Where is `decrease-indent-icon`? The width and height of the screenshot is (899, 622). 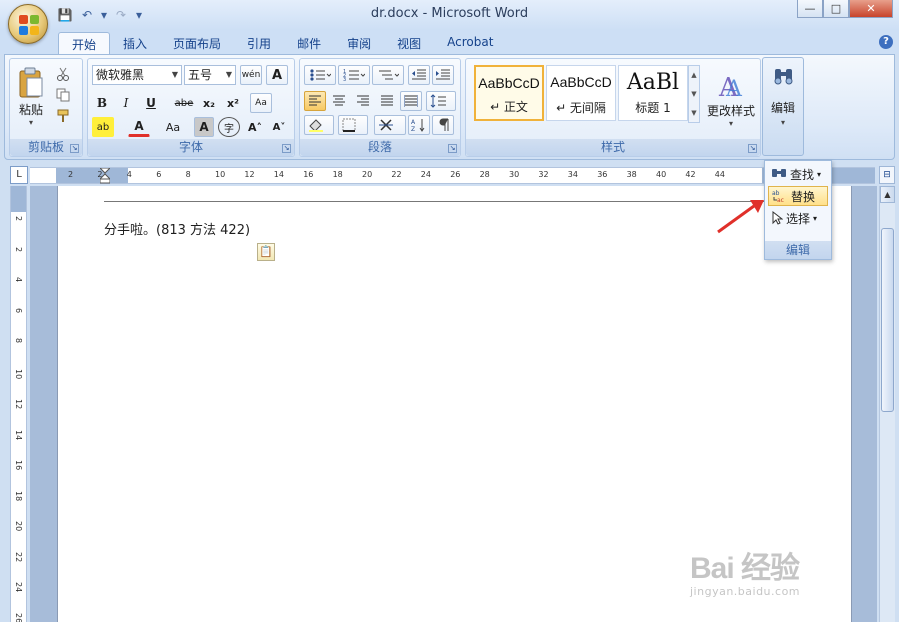
decrease-indent-icon is located at coordinates (419, 75).